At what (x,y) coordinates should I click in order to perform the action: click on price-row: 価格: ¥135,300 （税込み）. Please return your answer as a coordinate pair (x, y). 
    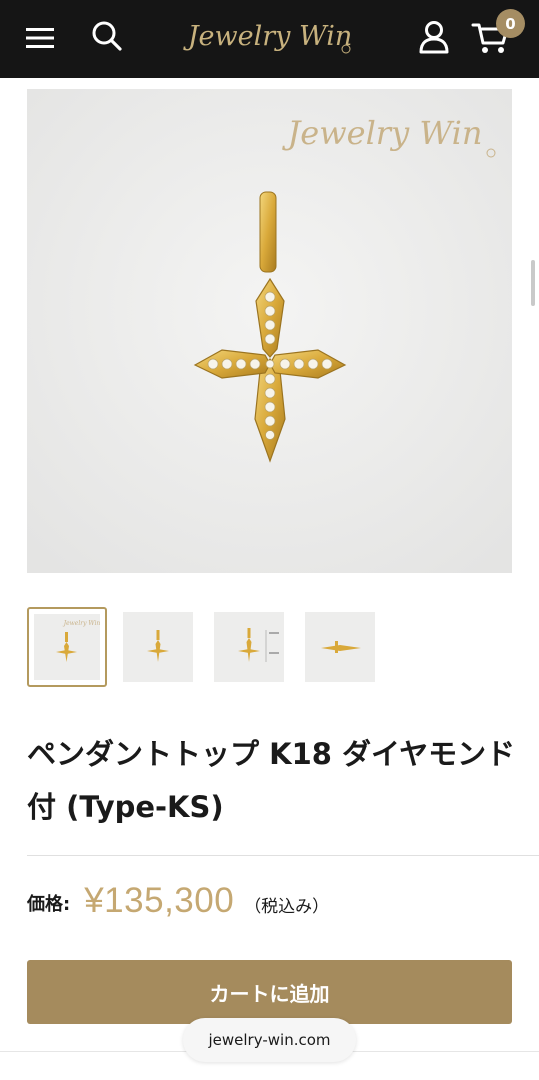
    Looking at the image, I should click on (178, 901).